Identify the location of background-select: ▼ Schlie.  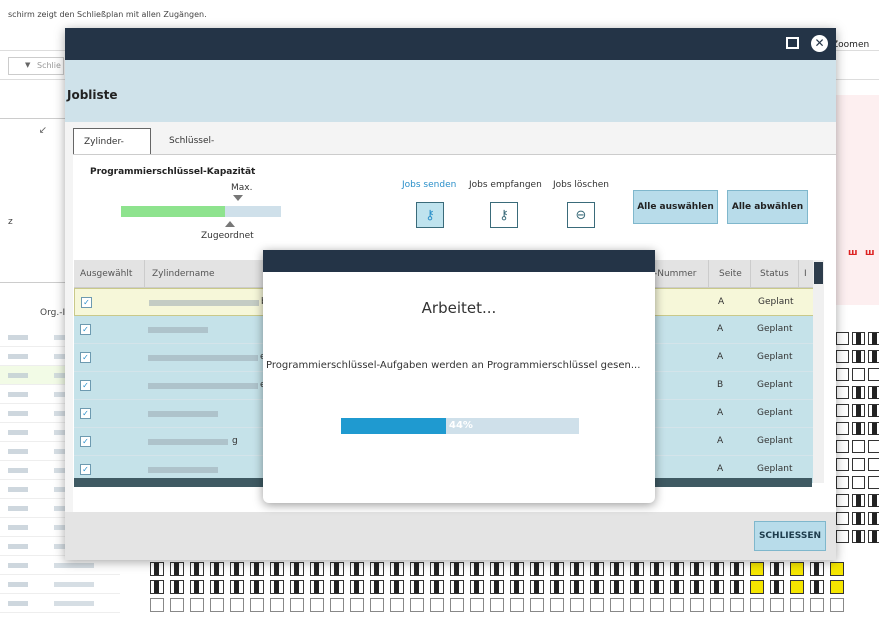
(36, 66).